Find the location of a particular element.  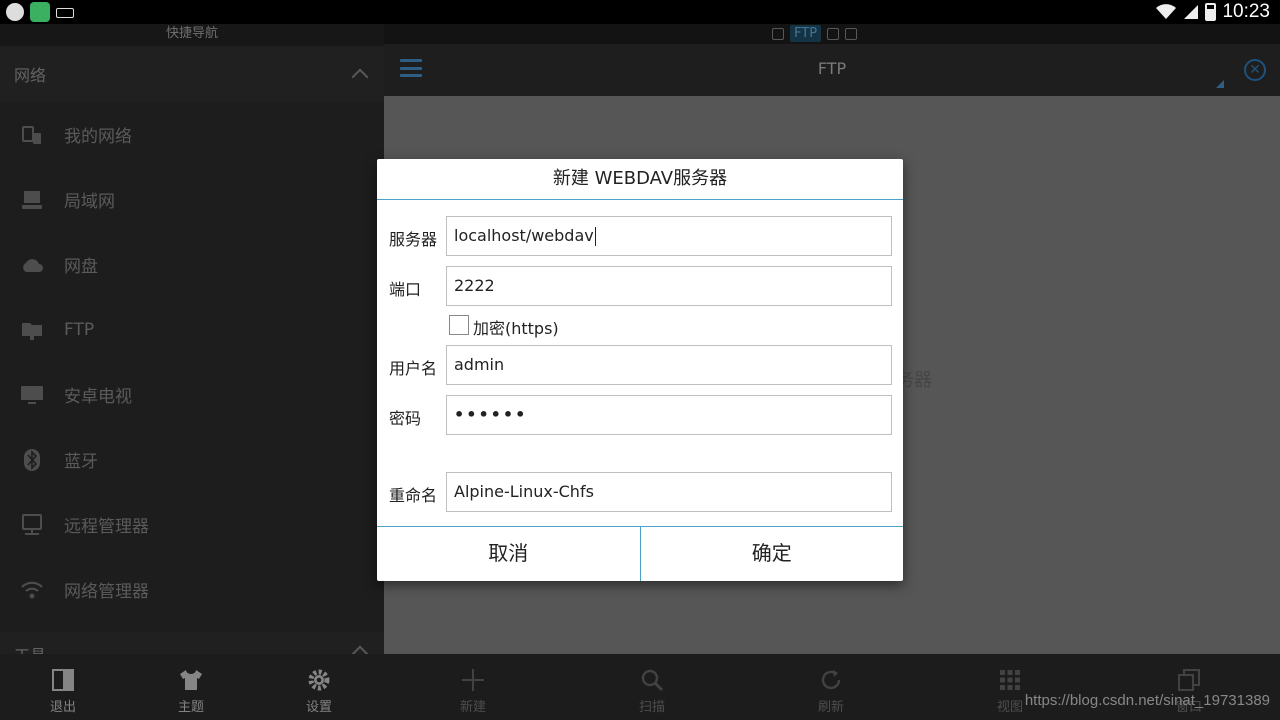

port-label: 端口 is located at coordinates (405, 289).